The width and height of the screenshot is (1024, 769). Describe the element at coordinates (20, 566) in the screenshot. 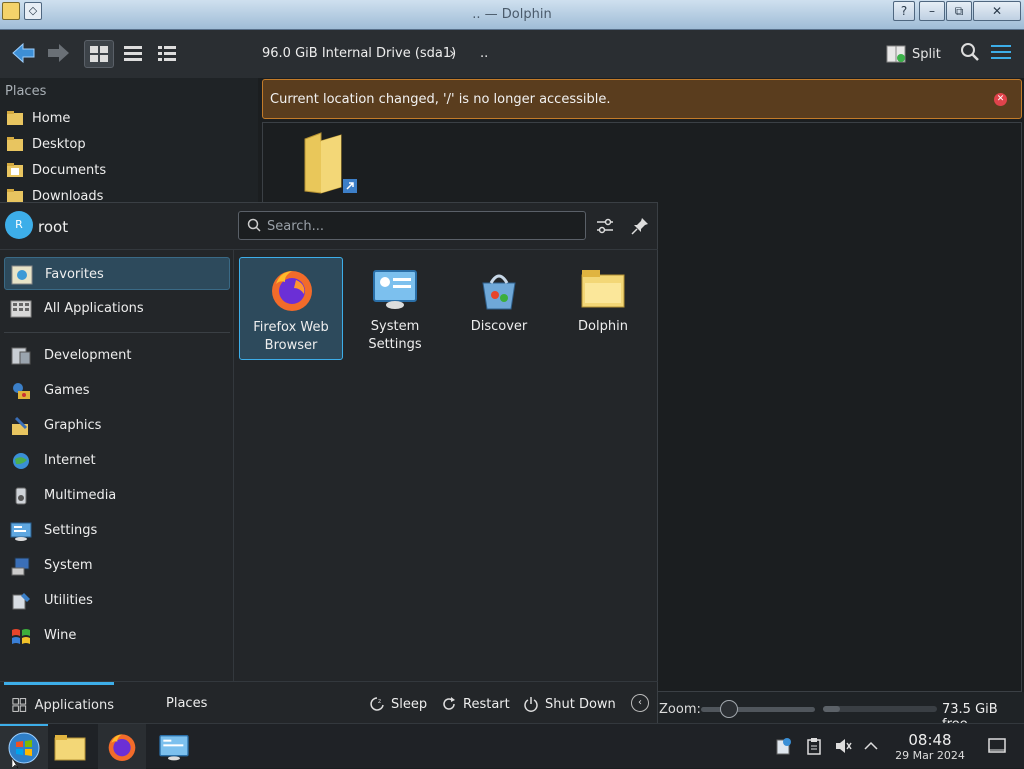

I see `system-icon` at that location.